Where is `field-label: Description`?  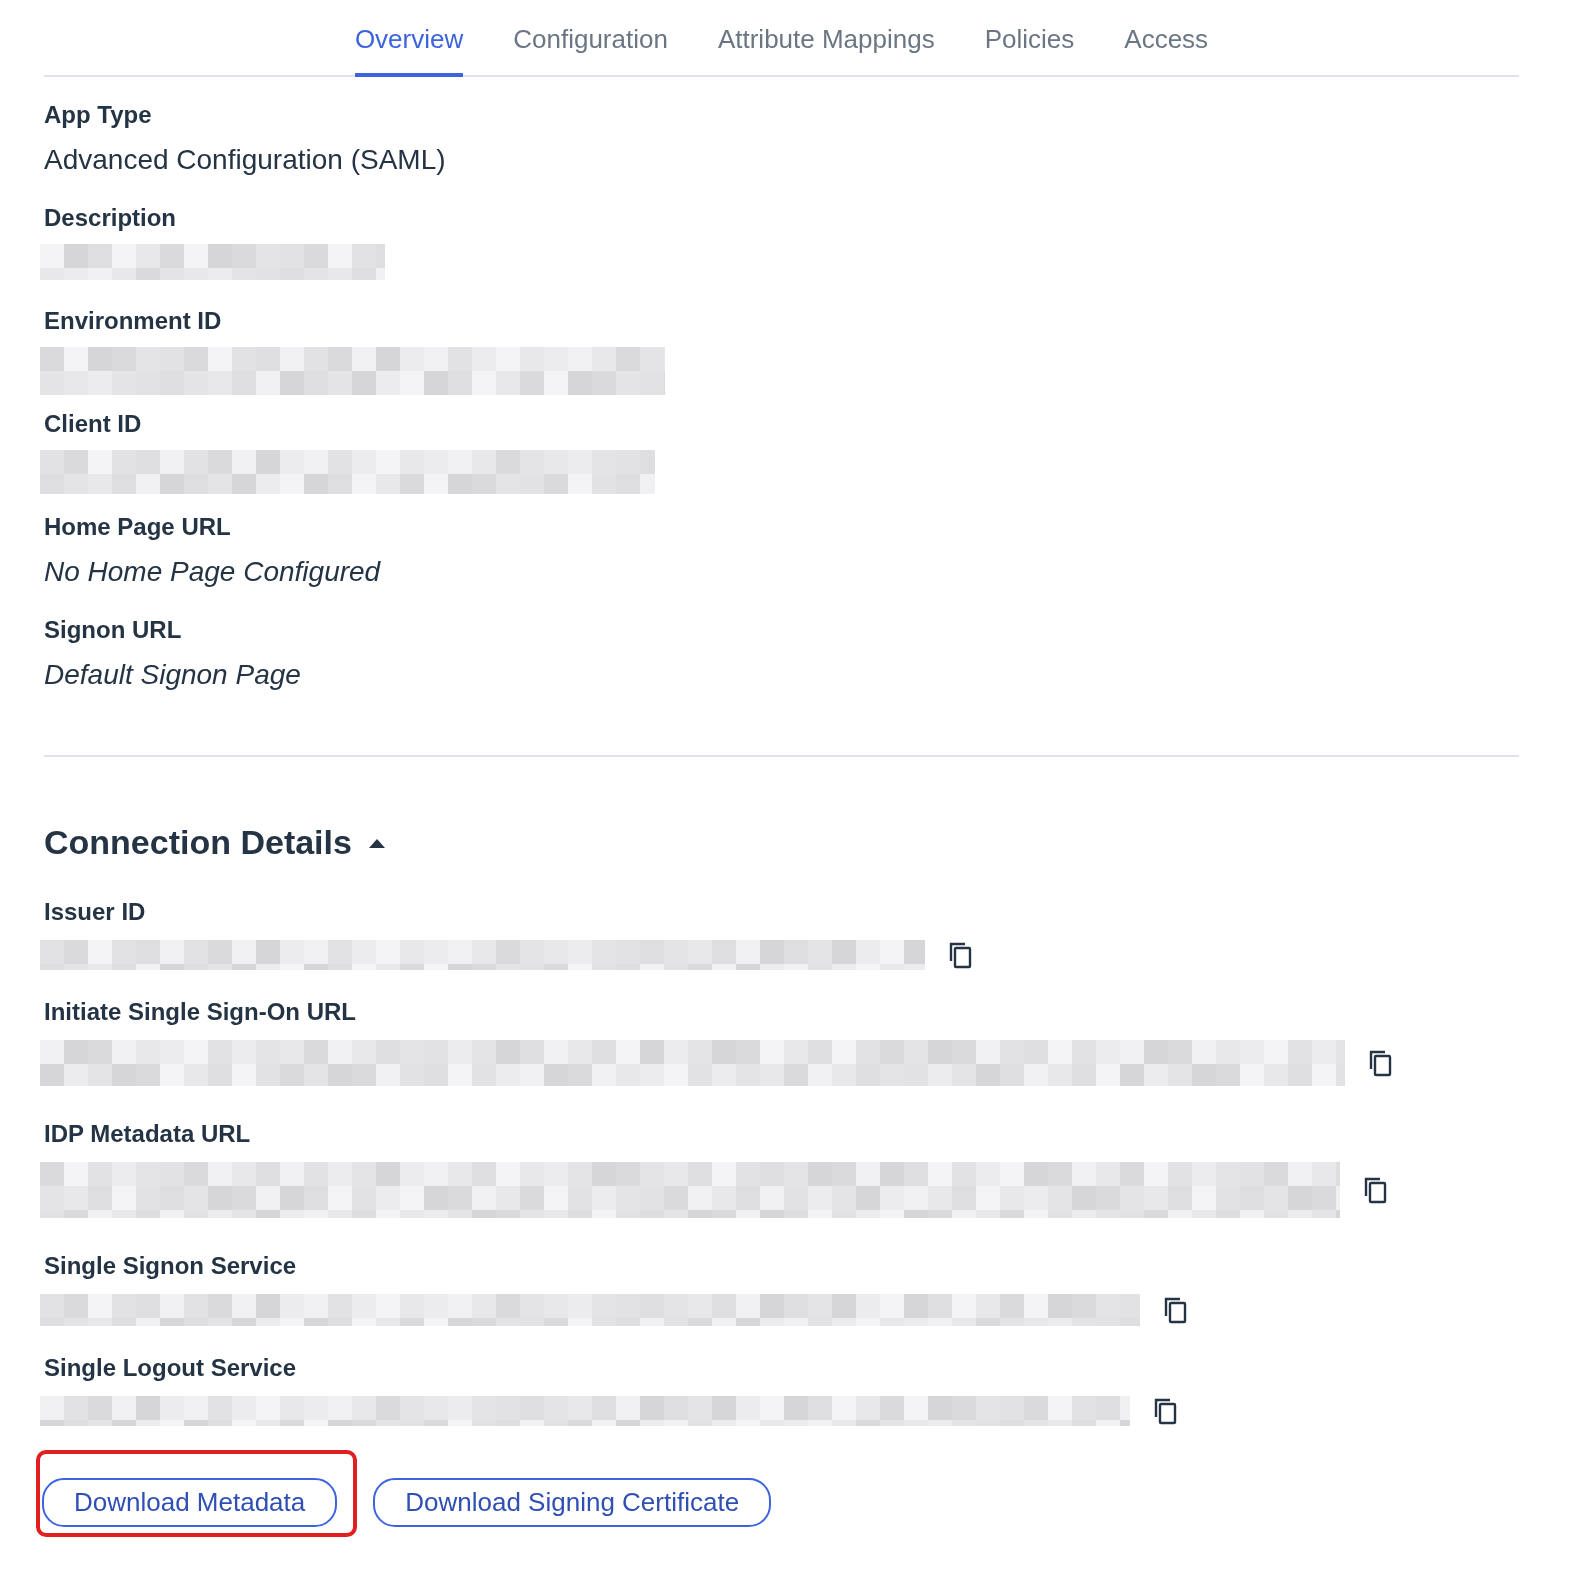 field-label: Description is located at coordinates (111, 218).